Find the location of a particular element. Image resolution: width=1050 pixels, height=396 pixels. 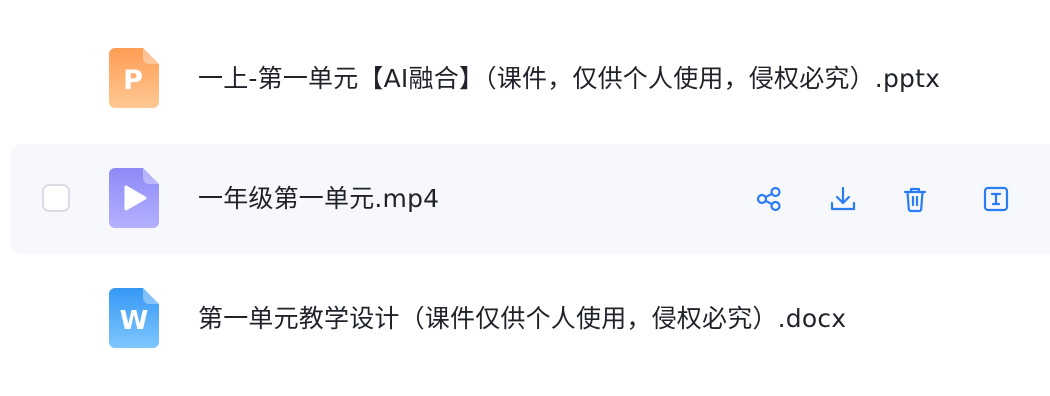

share-icon is located at coordinates (769, 199).